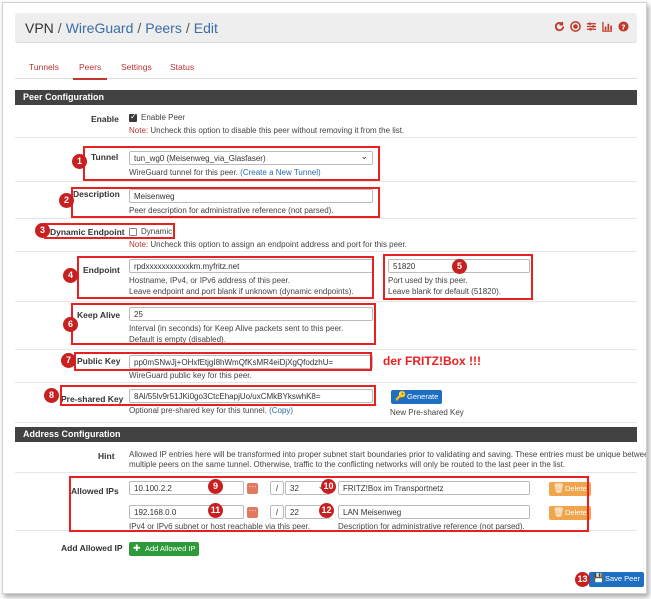  What do you see at coordinates (106, 456) in the screenshot?
I see `hint-label: Hint` at bounding box center [106, 456].